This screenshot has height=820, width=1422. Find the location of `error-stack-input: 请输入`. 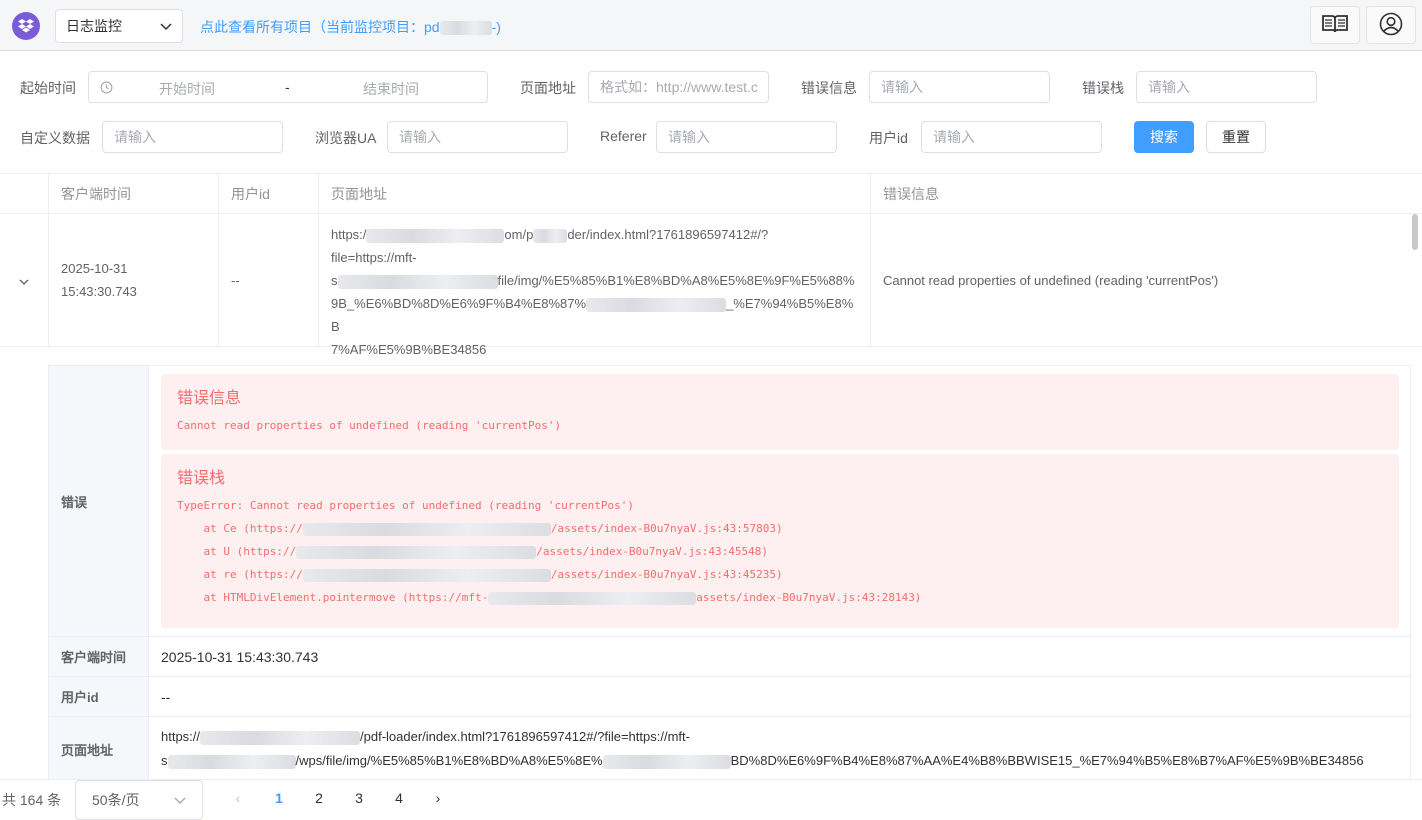

error-stack-input: 请输入 is located at coordinates (1226, 87).